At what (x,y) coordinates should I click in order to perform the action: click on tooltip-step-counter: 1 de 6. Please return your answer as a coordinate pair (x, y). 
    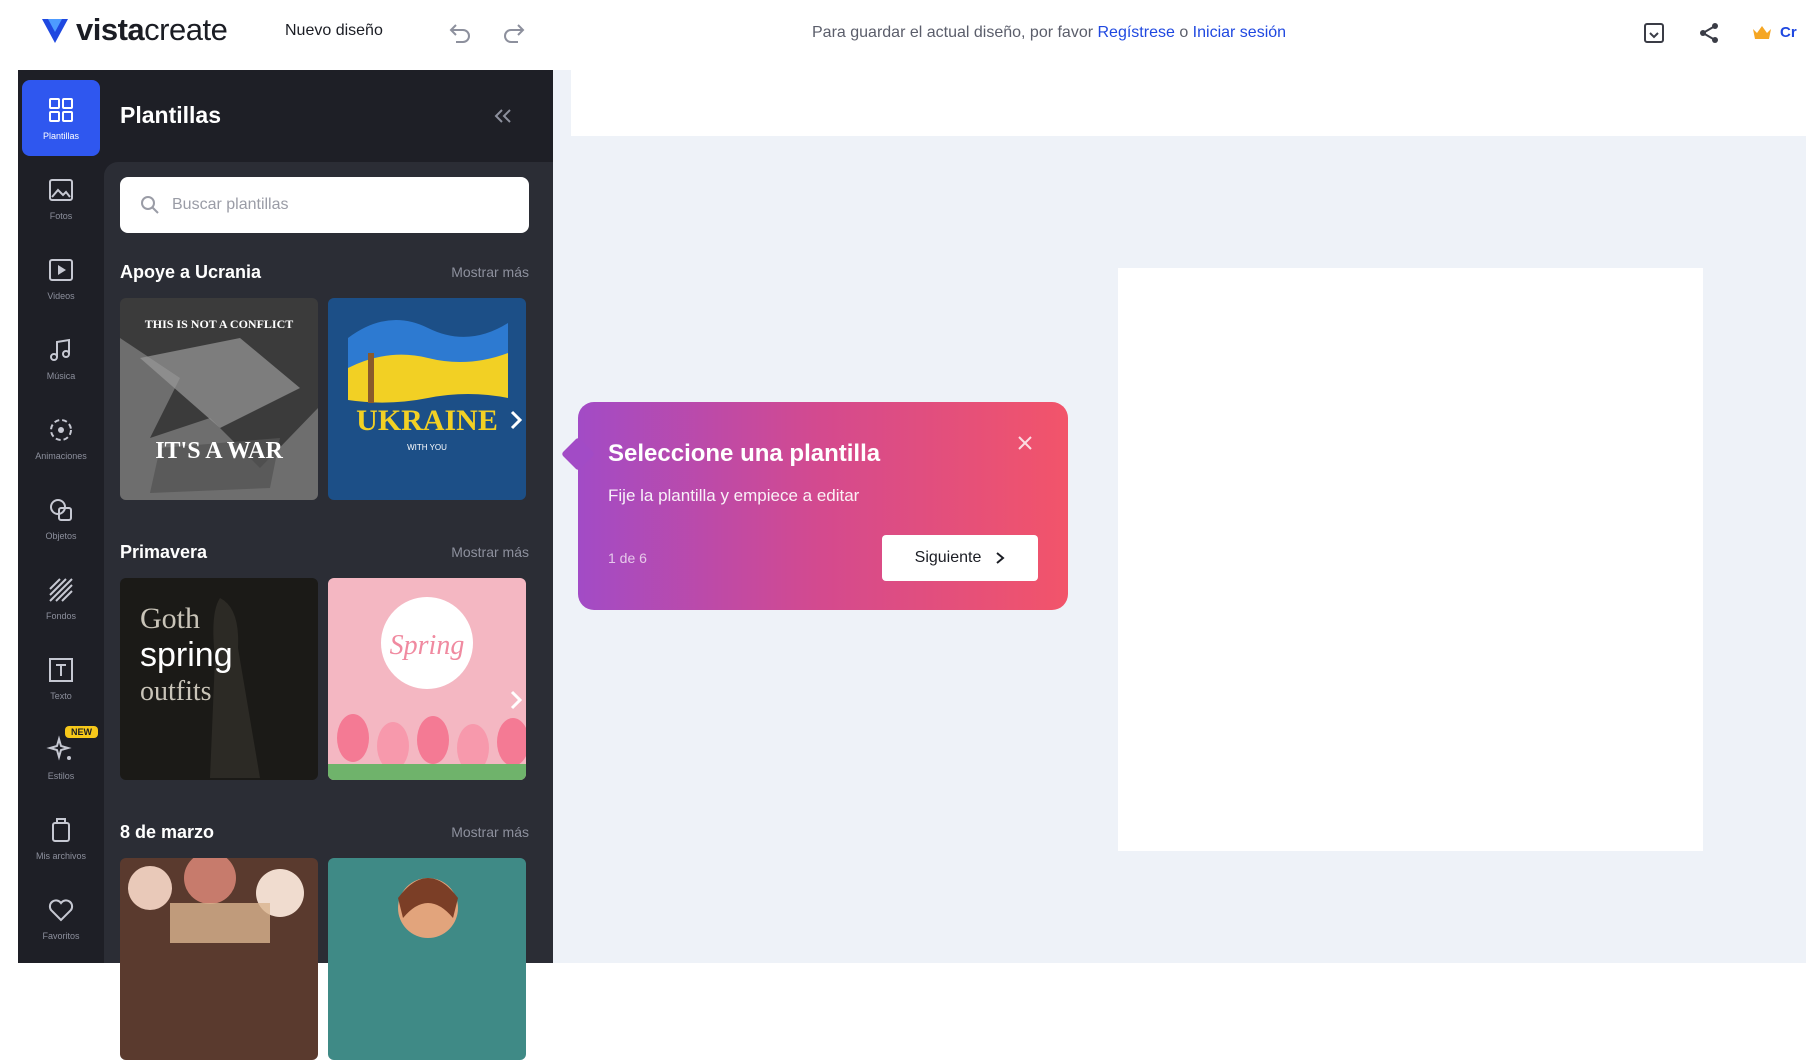
    Looking at the image, I should click on (627, 558).